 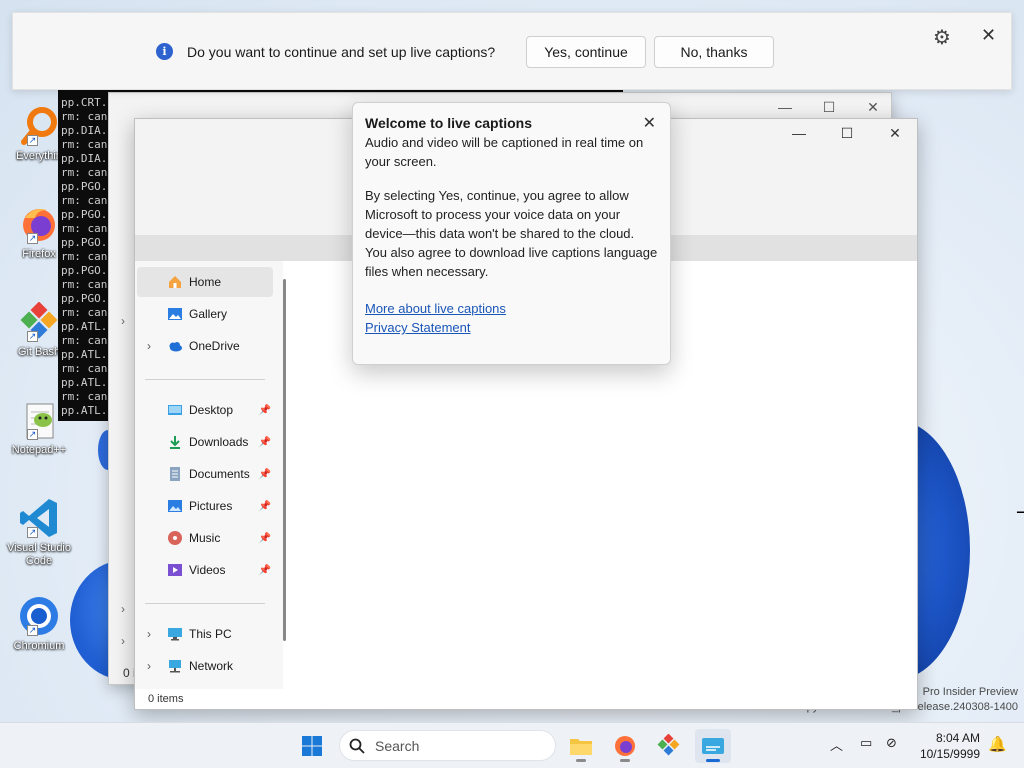 What do you see at coordinates (284, 460) in the screenshot?
I see `nav-scrollbar` at bounding box center [284, 460].